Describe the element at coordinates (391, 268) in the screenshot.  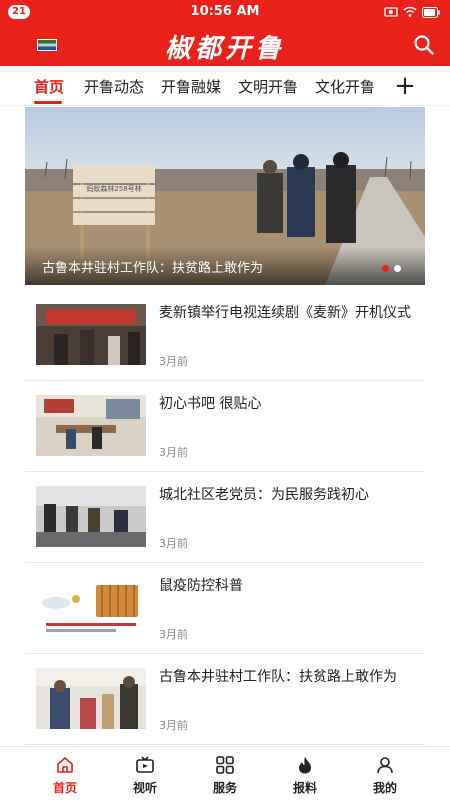
I see `carousel-dots` at that location.